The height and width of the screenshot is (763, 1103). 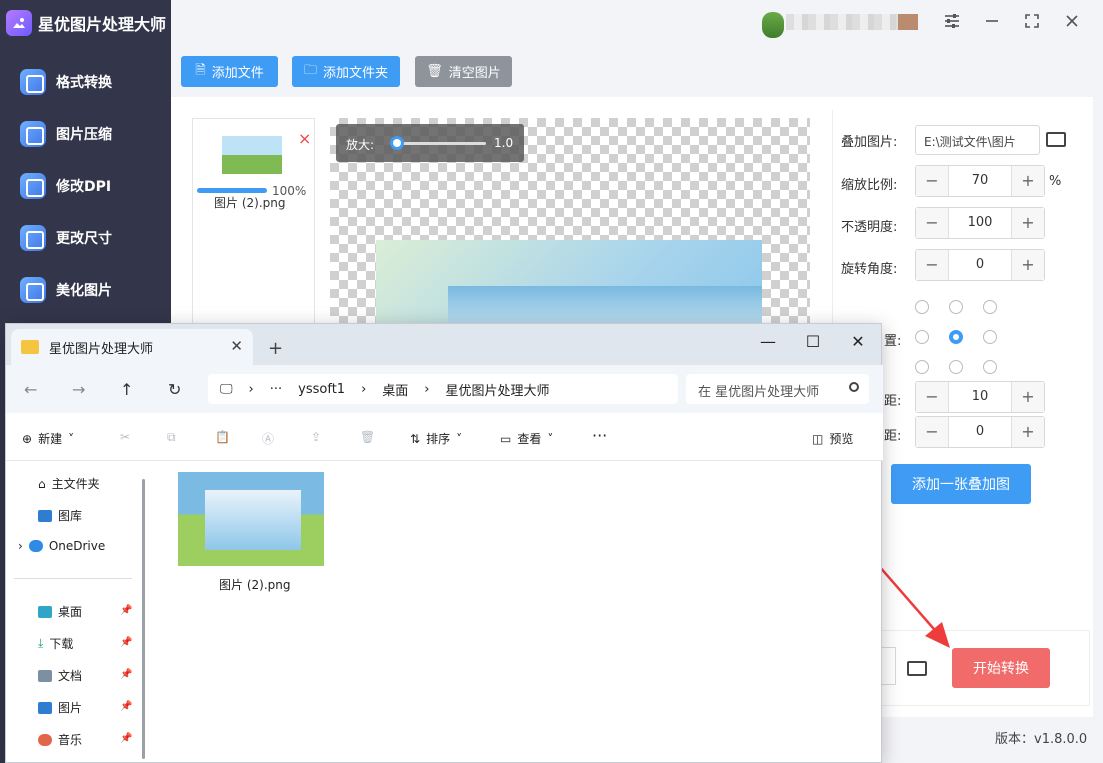 I want to click on sort-button: ⇅ 排序 ˅, so click(x=436, y=438).